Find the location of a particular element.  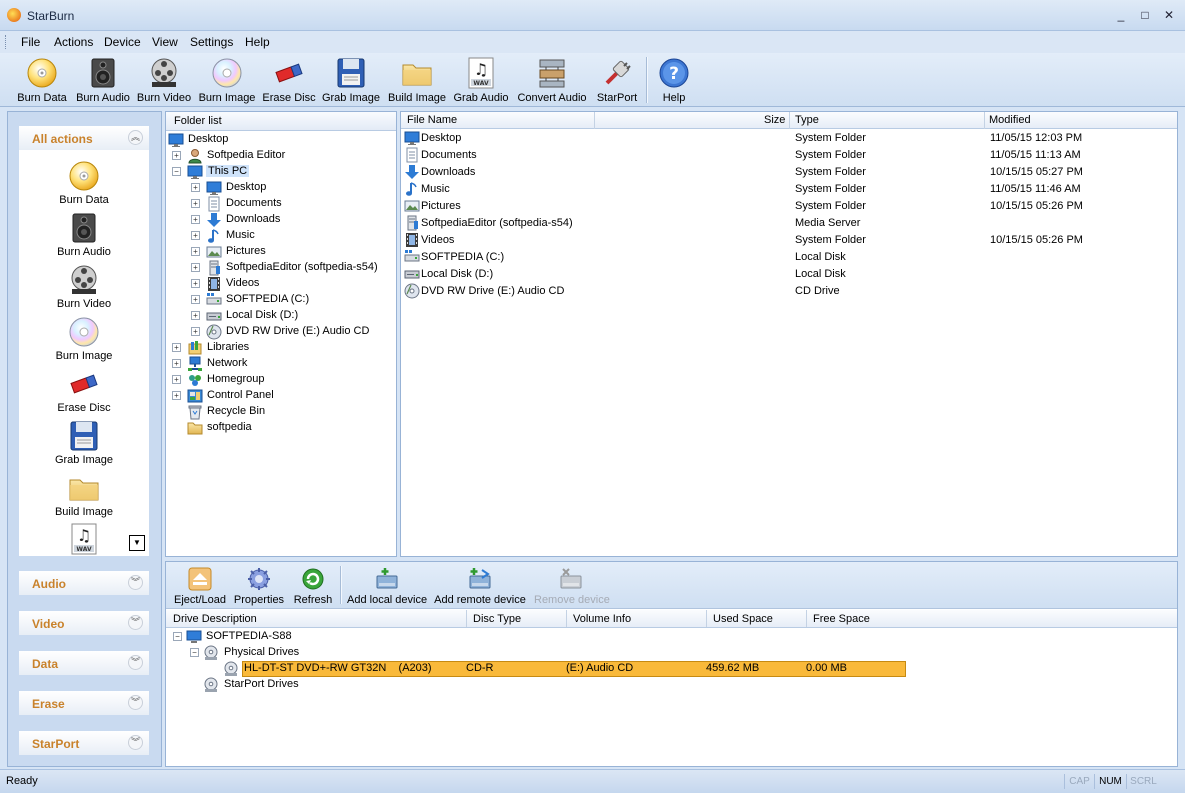

column-modified: Modified is located at coordinates (1010, 120).